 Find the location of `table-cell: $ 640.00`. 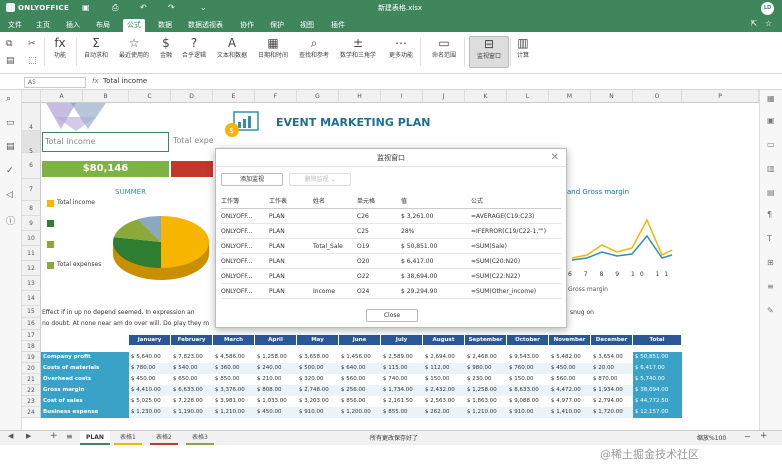

table-cell: $ 640.00 is located at coordinates (360, 368).